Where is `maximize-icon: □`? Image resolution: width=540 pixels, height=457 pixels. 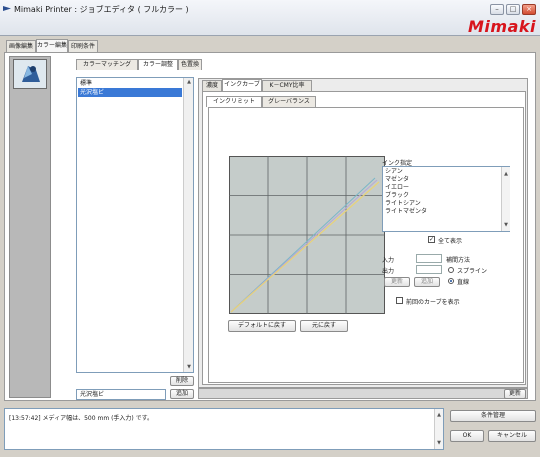
maximize-icon: □ is located at coordinates (513, 9).